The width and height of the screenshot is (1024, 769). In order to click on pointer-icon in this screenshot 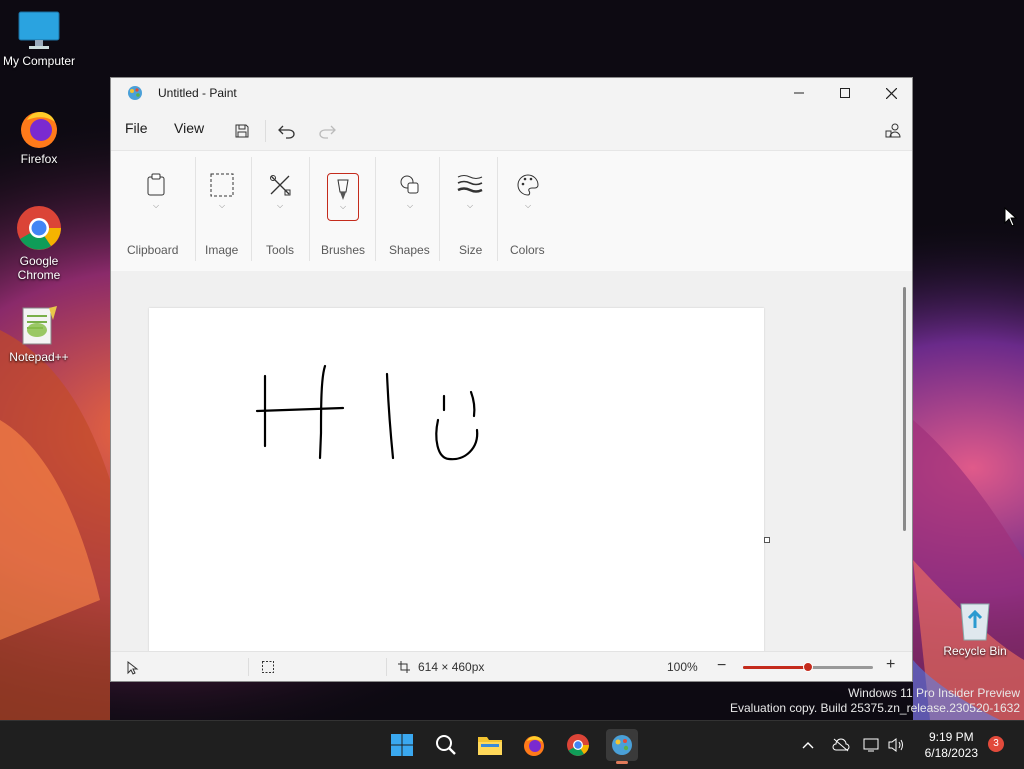, I will do `click(133, 668)`.